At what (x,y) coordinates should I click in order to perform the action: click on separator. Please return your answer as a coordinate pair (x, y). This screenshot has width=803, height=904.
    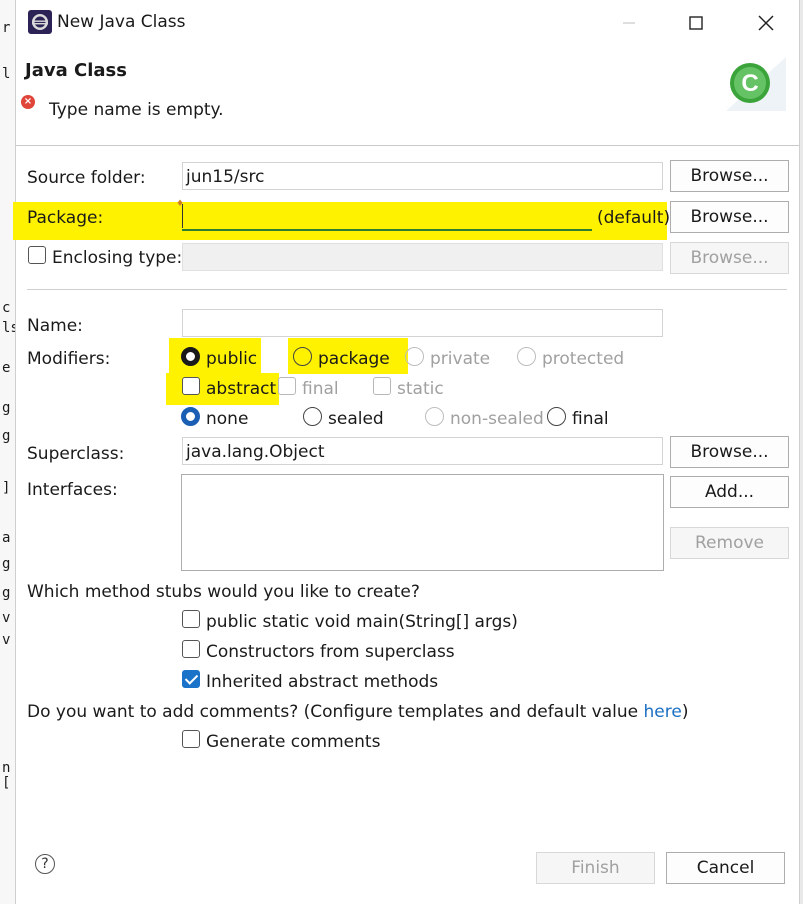
    Looking at the image, I should click on (407, 289).